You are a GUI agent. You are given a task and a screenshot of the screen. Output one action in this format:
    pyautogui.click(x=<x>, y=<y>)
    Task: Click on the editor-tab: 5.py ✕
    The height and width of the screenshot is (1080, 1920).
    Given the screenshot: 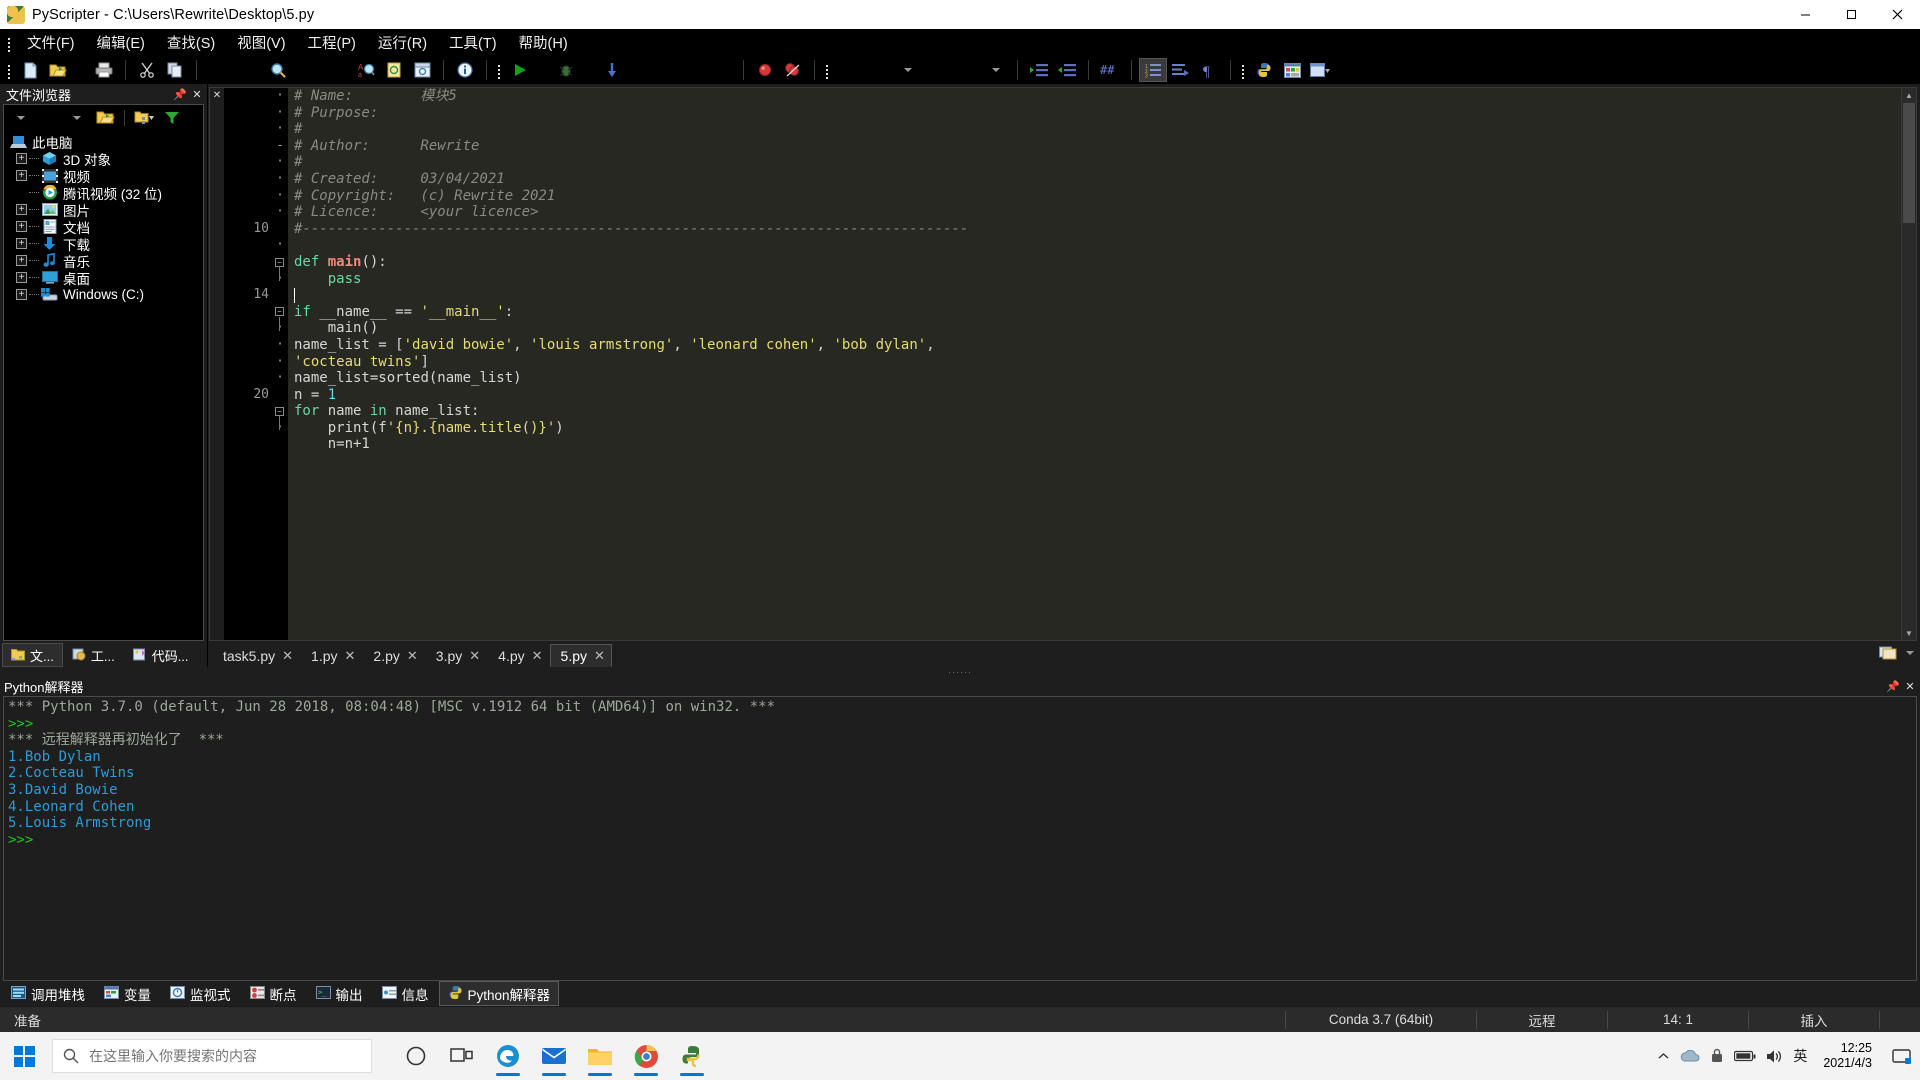 What is the action you would take?
    pyautogui.click(x=580, y=655)
    